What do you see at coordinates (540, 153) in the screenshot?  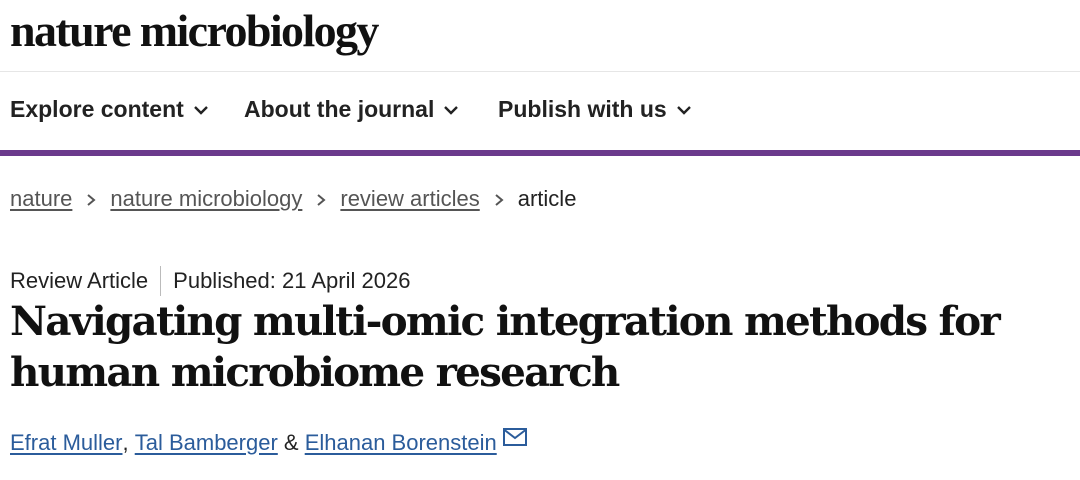 I see `nav-accent-rule` at bounding box center [540, 153].